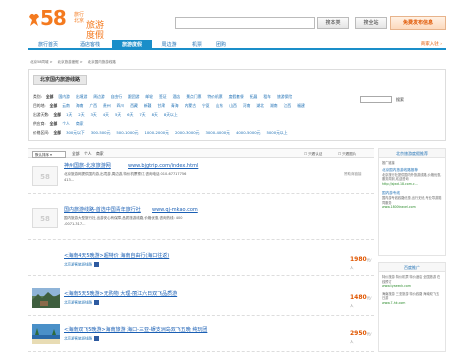  I want to click on filter-option: 内蒙古, so click(190, 105).